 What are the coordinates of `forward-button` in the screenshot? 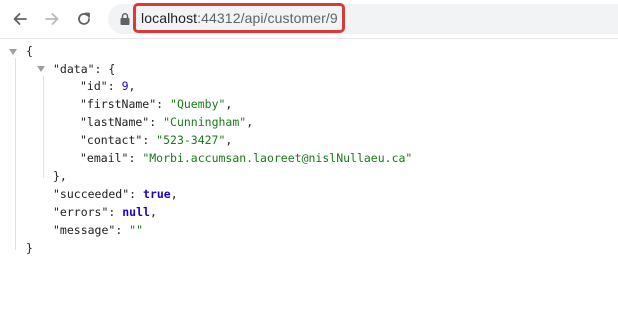 It's located at (52, 19).